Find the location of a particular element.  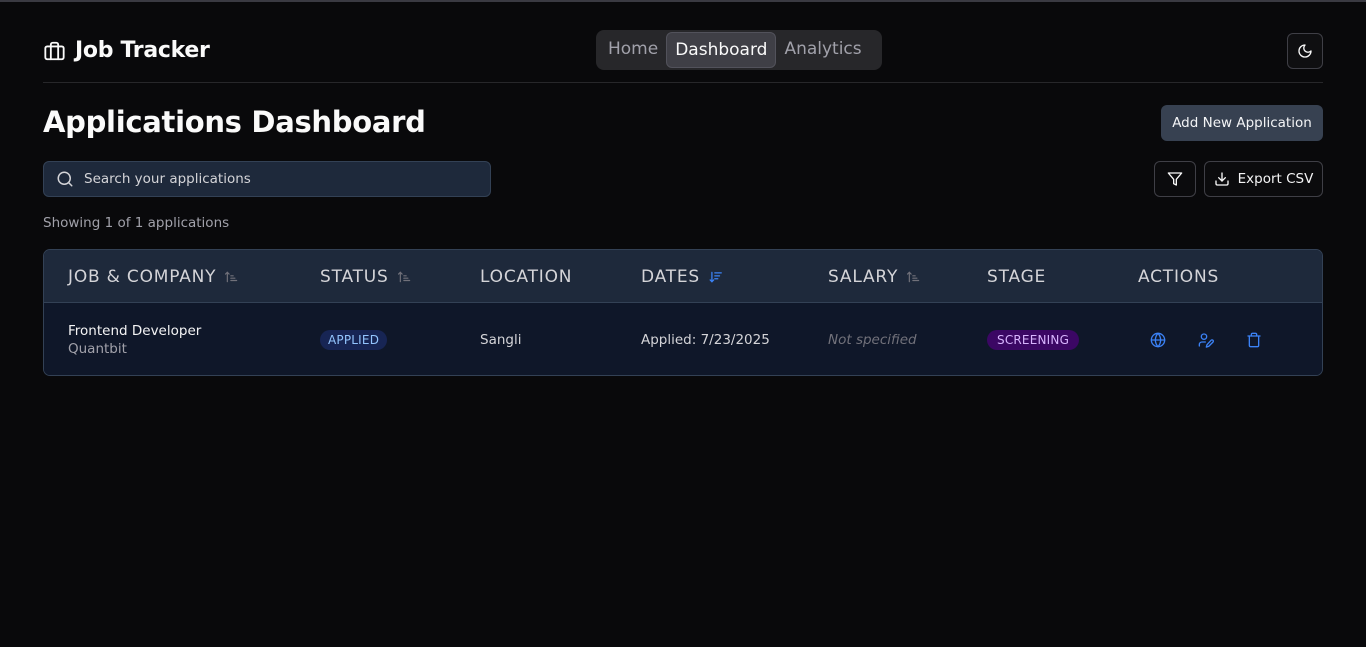

search-box is located at coordinates (267, 179).